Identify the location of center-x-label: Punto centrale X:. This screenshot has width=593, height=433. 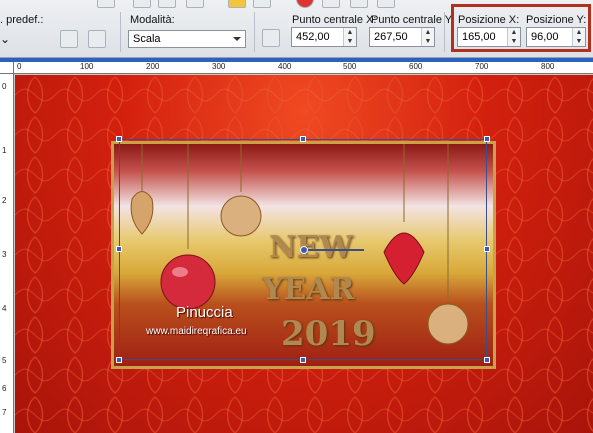
(334, 20).